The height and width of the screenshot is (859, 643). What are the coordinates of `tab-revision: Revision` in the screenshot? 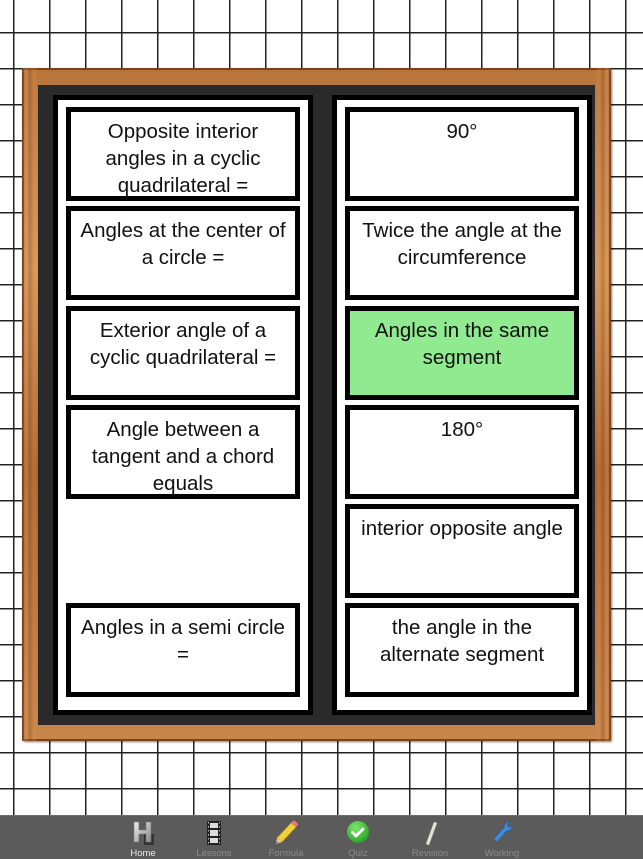 It's located at (430, 837).